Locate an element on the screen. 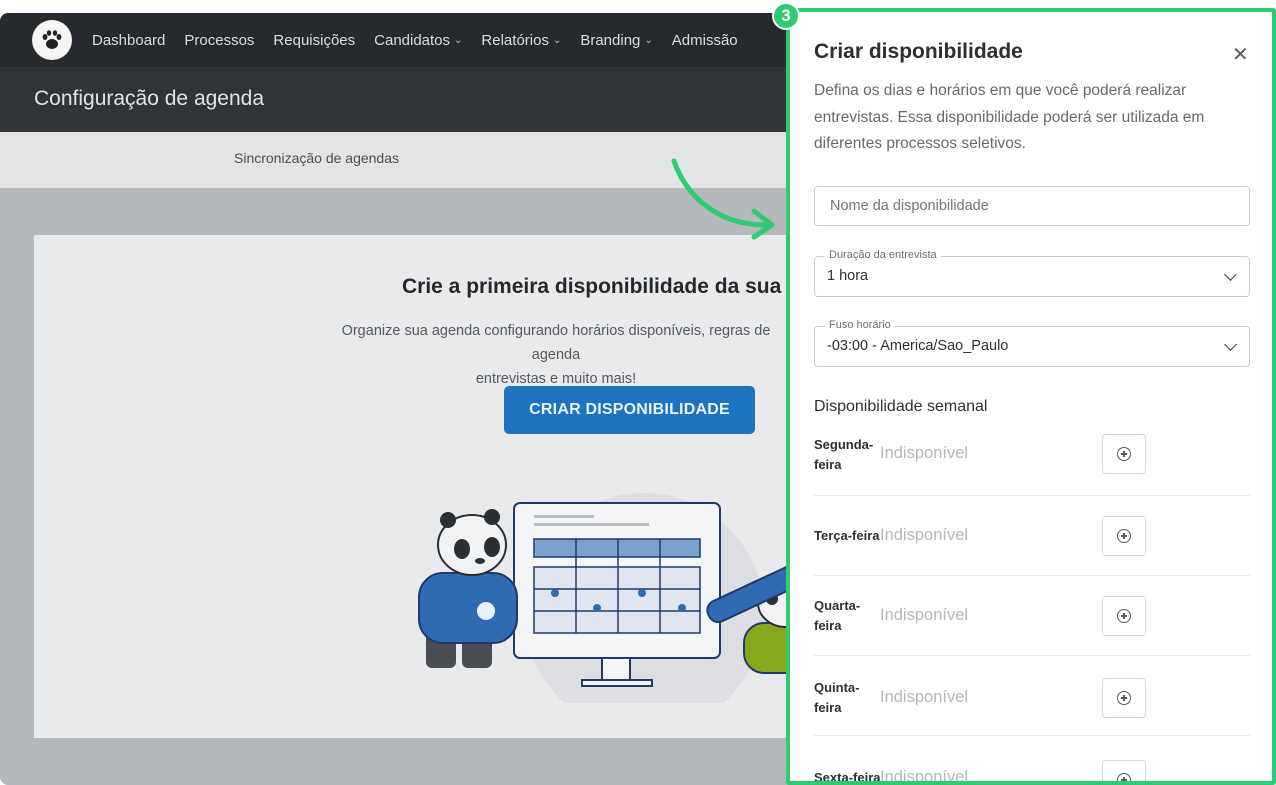  empty-state-heading: Crie a primeira disponibilidade da sua a is located at coordinates (600, 286).